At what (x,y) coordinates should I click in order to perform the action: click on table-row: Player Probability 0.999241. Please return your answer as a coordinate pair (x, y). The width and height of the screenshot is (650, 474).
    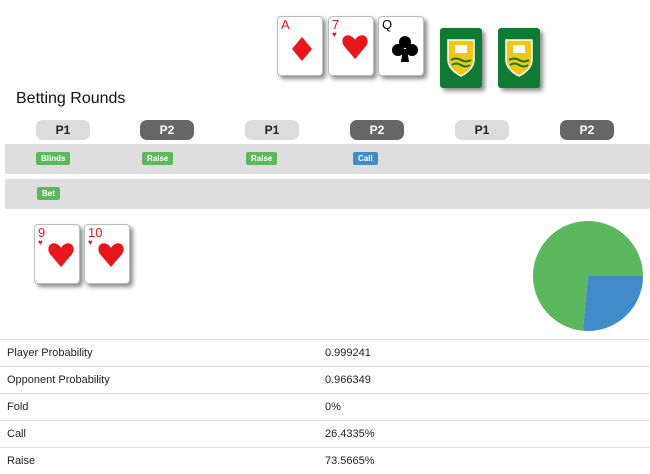
    Looking at the image, I should click on (325, 353).